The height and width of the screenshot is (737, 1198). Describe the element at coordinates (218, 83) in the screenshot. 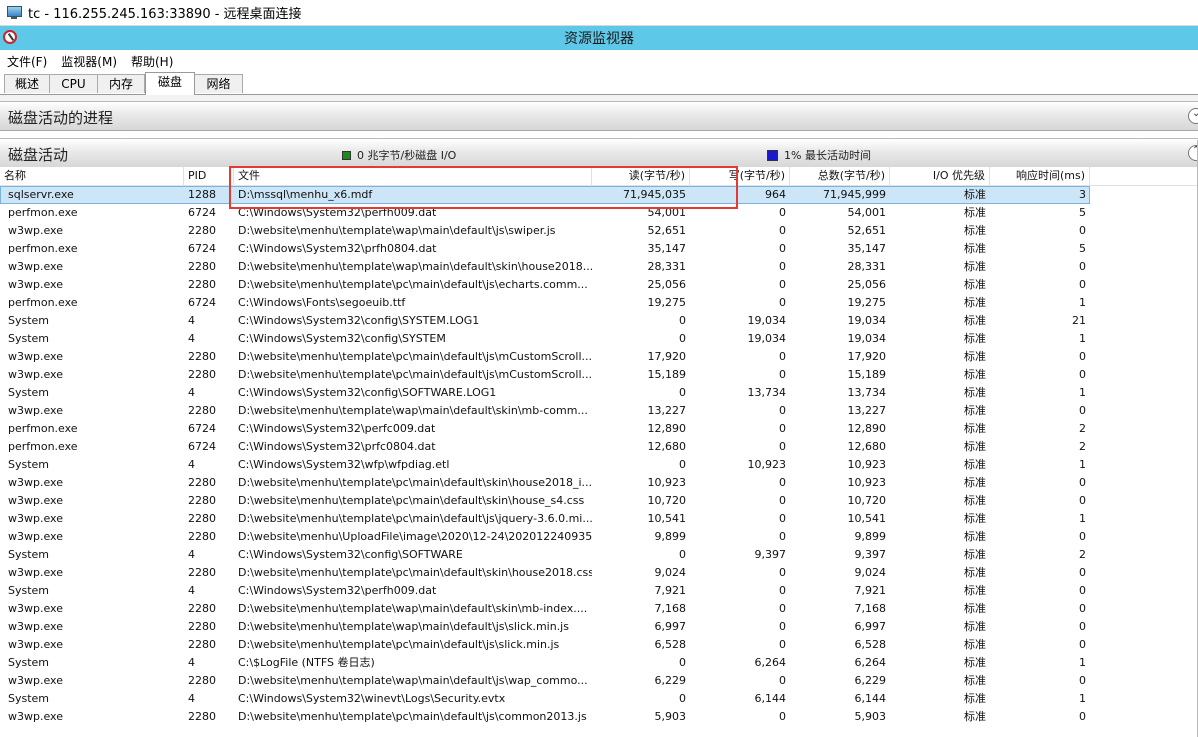

I see `tab-network: 网络` at that location.